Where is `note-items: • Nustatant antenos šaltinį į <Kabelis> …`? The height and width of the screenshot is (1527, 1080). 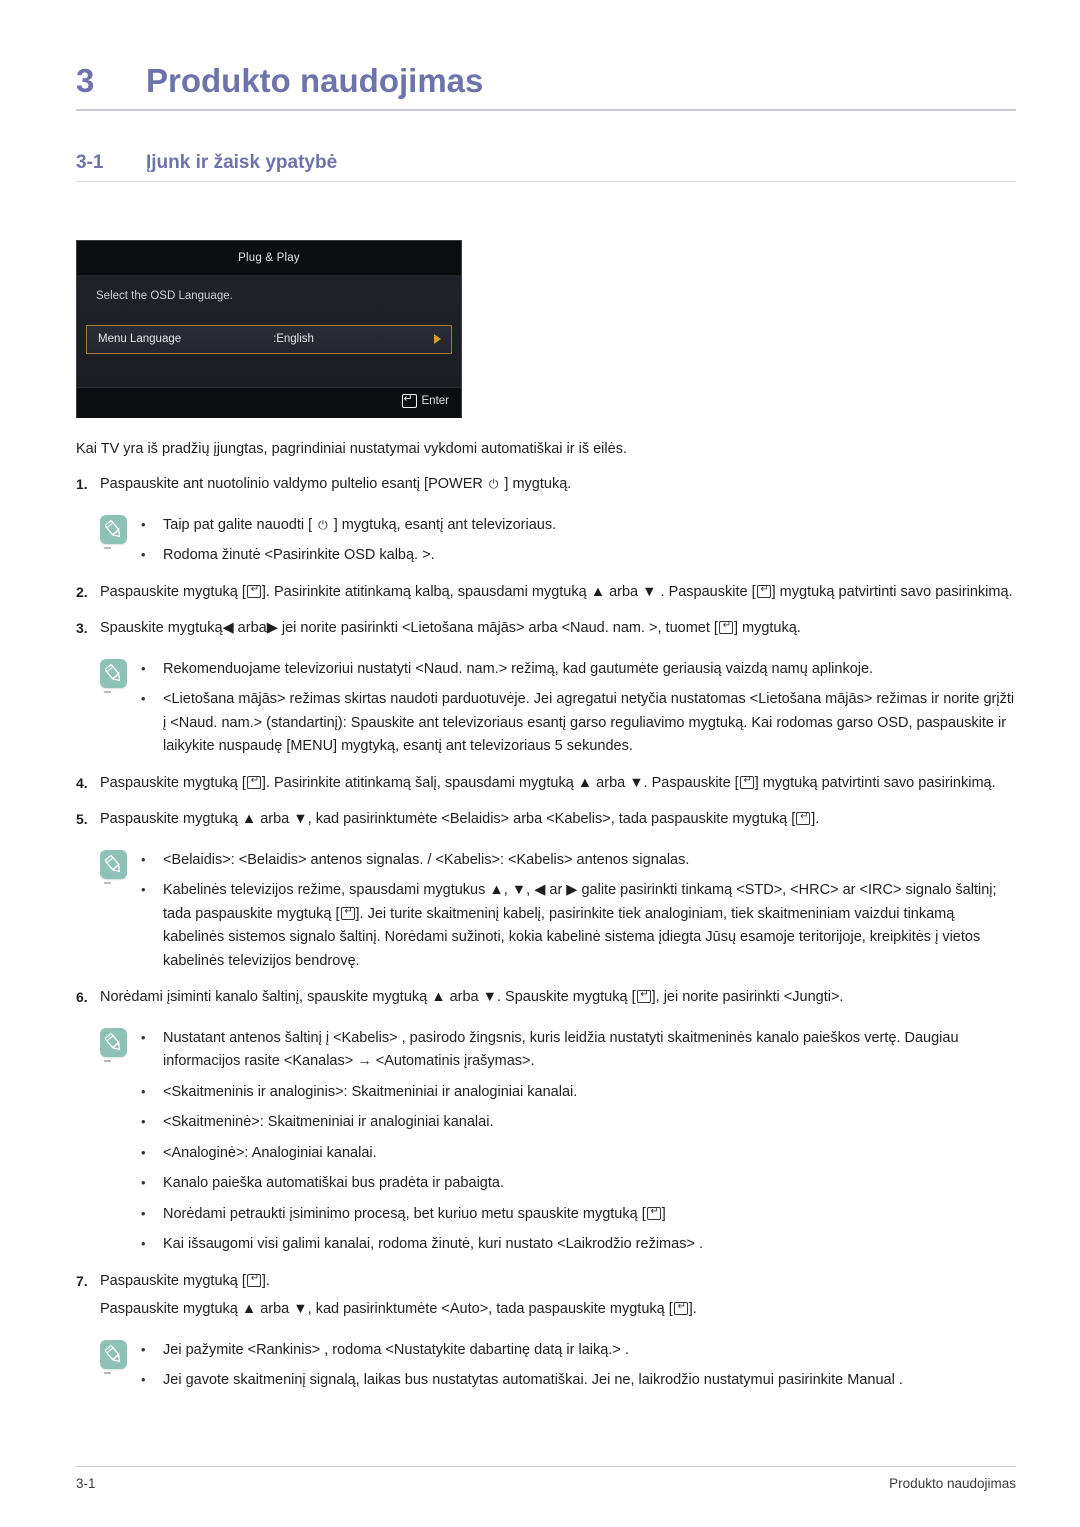 note-items: • Nustatant antenos šaltinį į <Kabelis> … is located at coordinates (578, 1141).